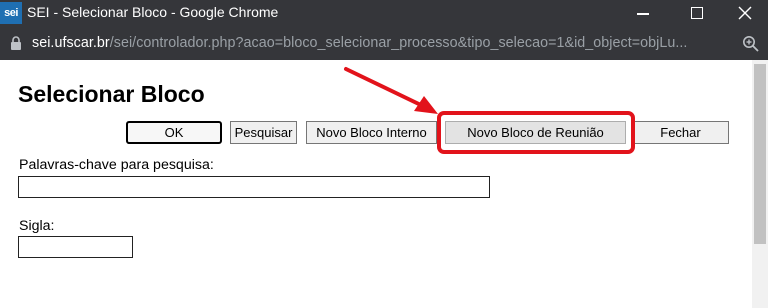  Describe the element at coordinates (371, 132) in the screenshot. I see `novo-bloco-interno-button: Novo Bloco Interno` at that location.